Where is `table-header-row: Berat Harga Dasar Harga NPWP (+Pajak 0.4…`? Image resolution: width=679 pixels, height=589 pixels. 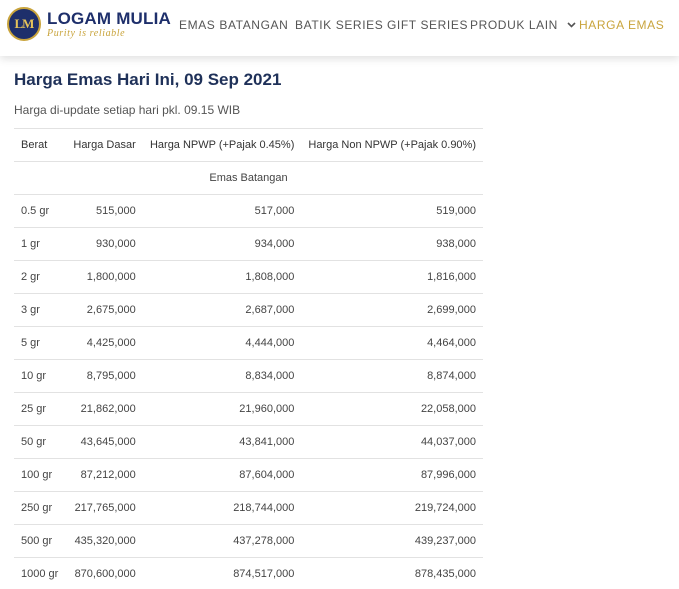
table-header-row: Berat Harga Dasar Harga NPWP (+Pajak 0.4… is located at coordinates (248, 145).